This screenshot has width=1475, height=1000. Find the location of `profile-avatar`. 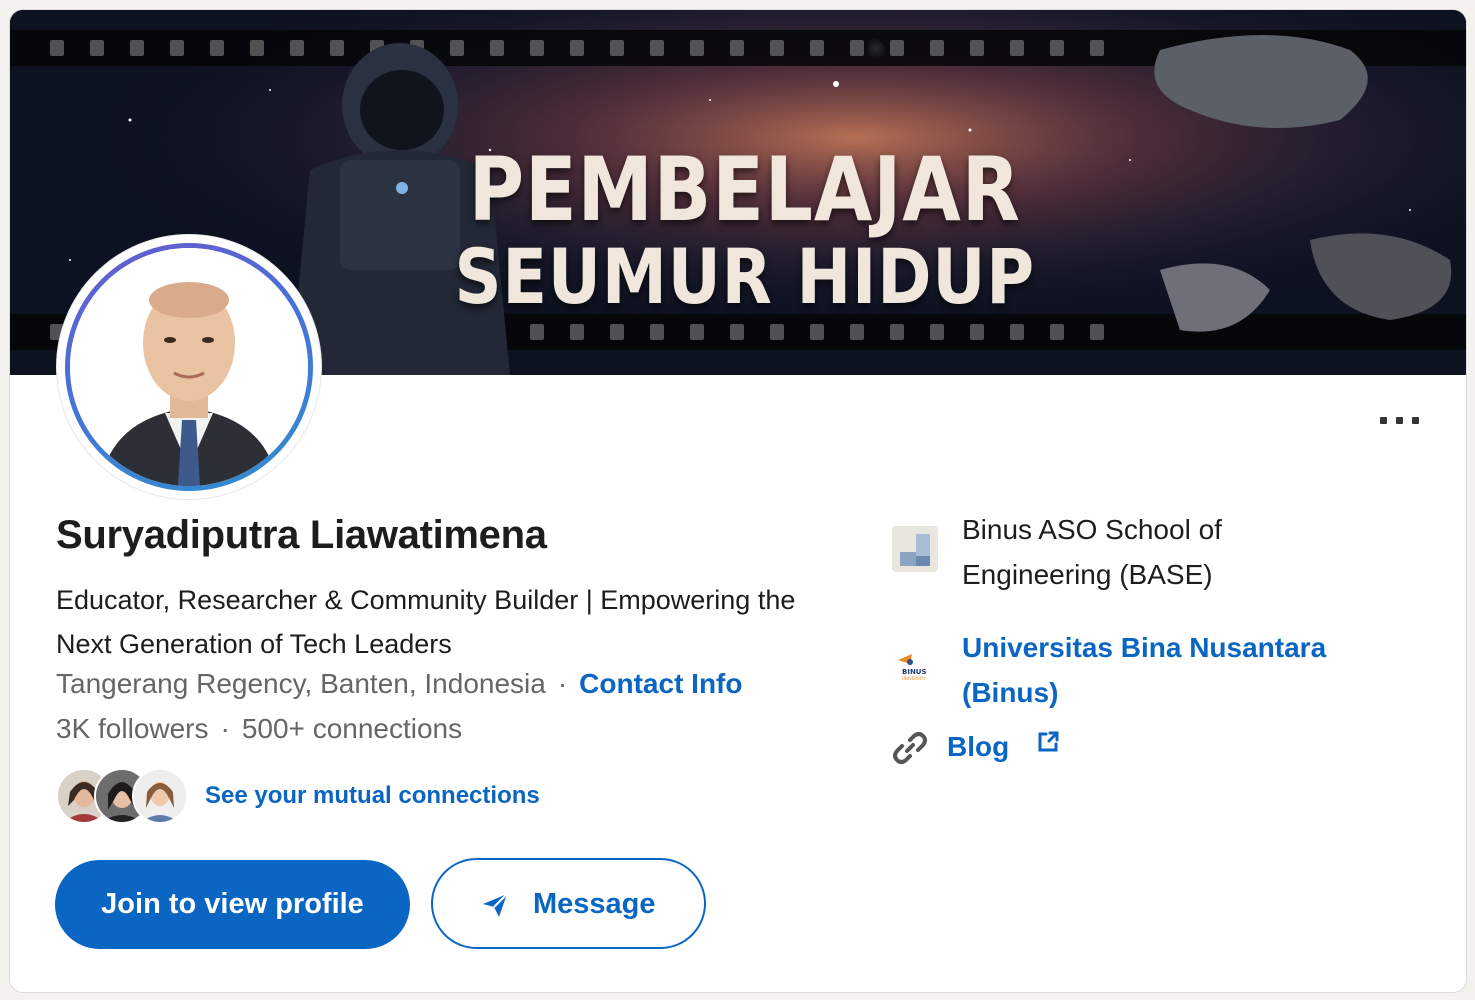

profile-avatar is located at coordinates (189, 367).